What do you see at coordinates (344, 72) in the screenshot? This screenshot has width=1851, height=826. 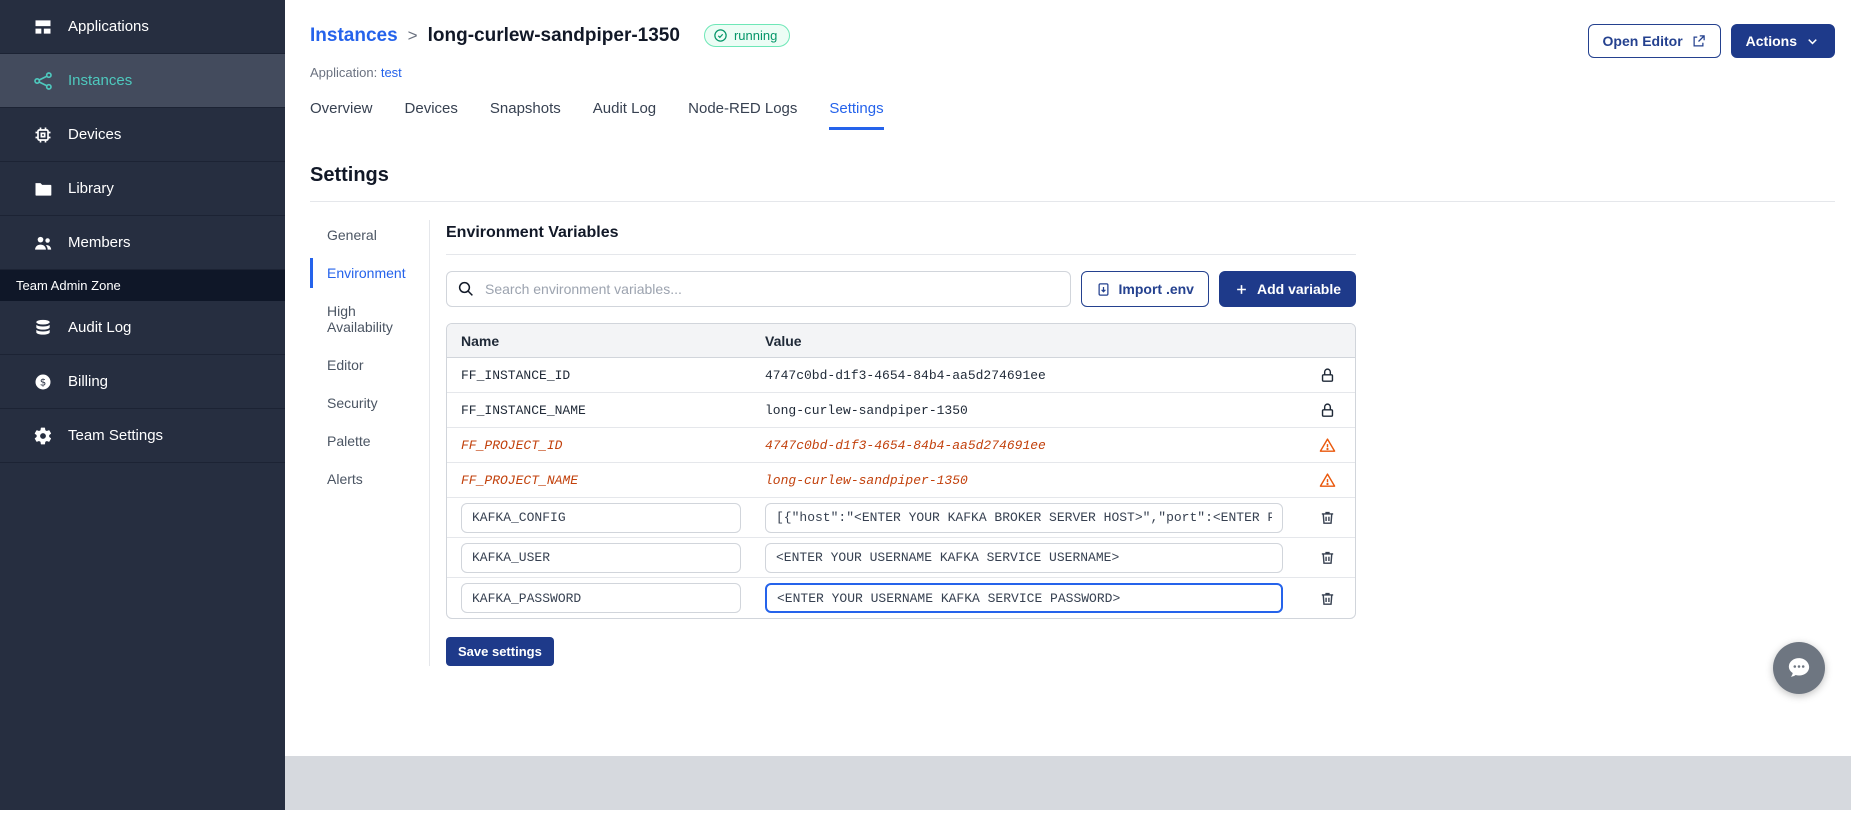 I see `application-label: Application:` at bounding box center [344, 72].